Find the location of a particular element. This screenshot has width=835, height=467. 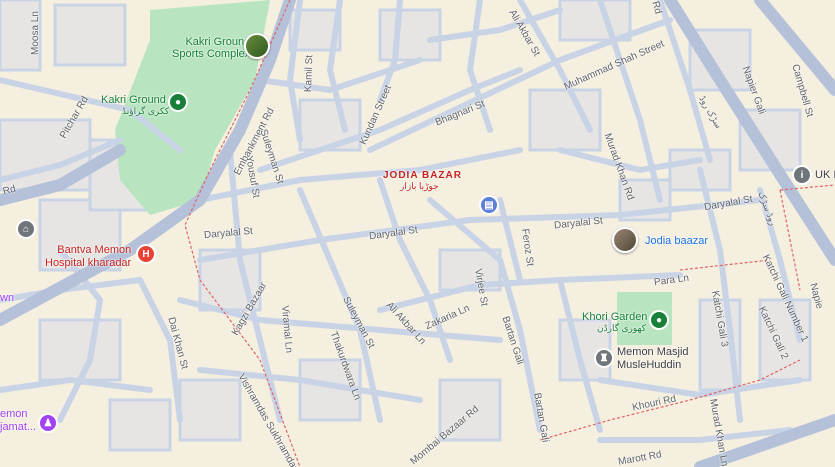

mosque-pin-icon: ♜ is located at coordinates (604, 358).